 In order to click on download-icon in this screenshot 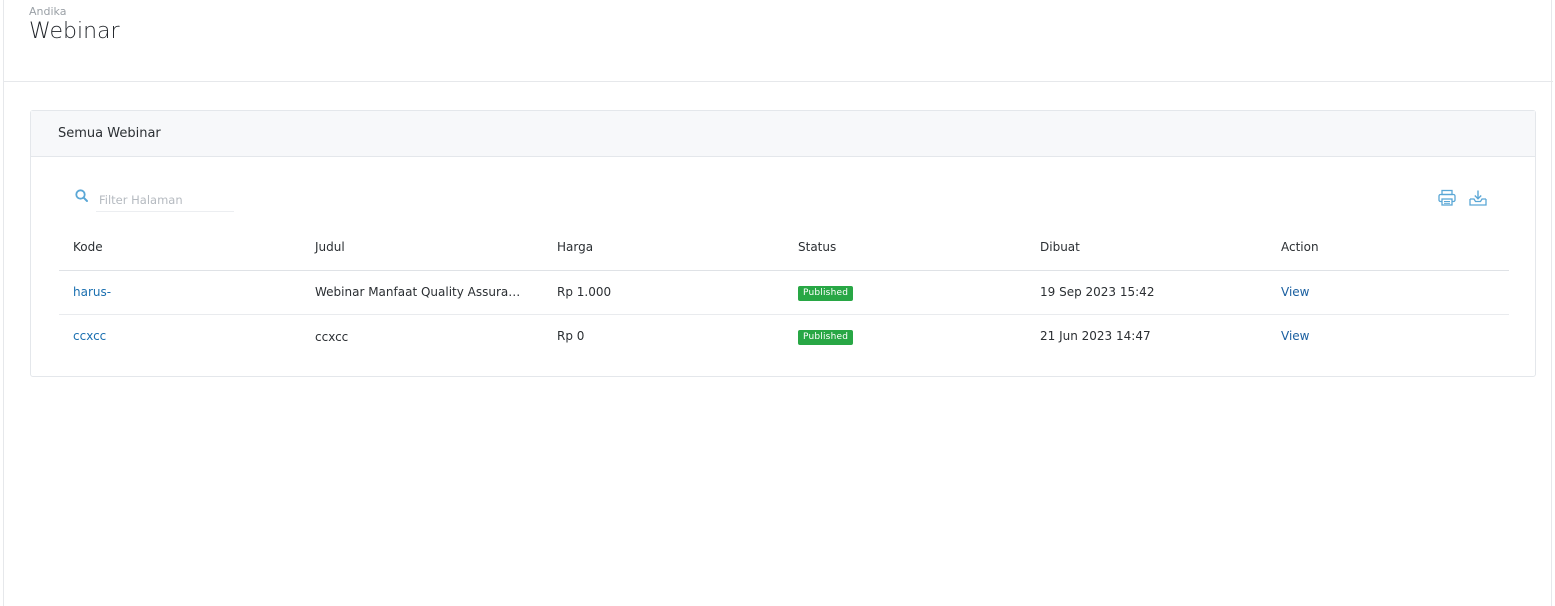, I will do `click(1478, 198)`.